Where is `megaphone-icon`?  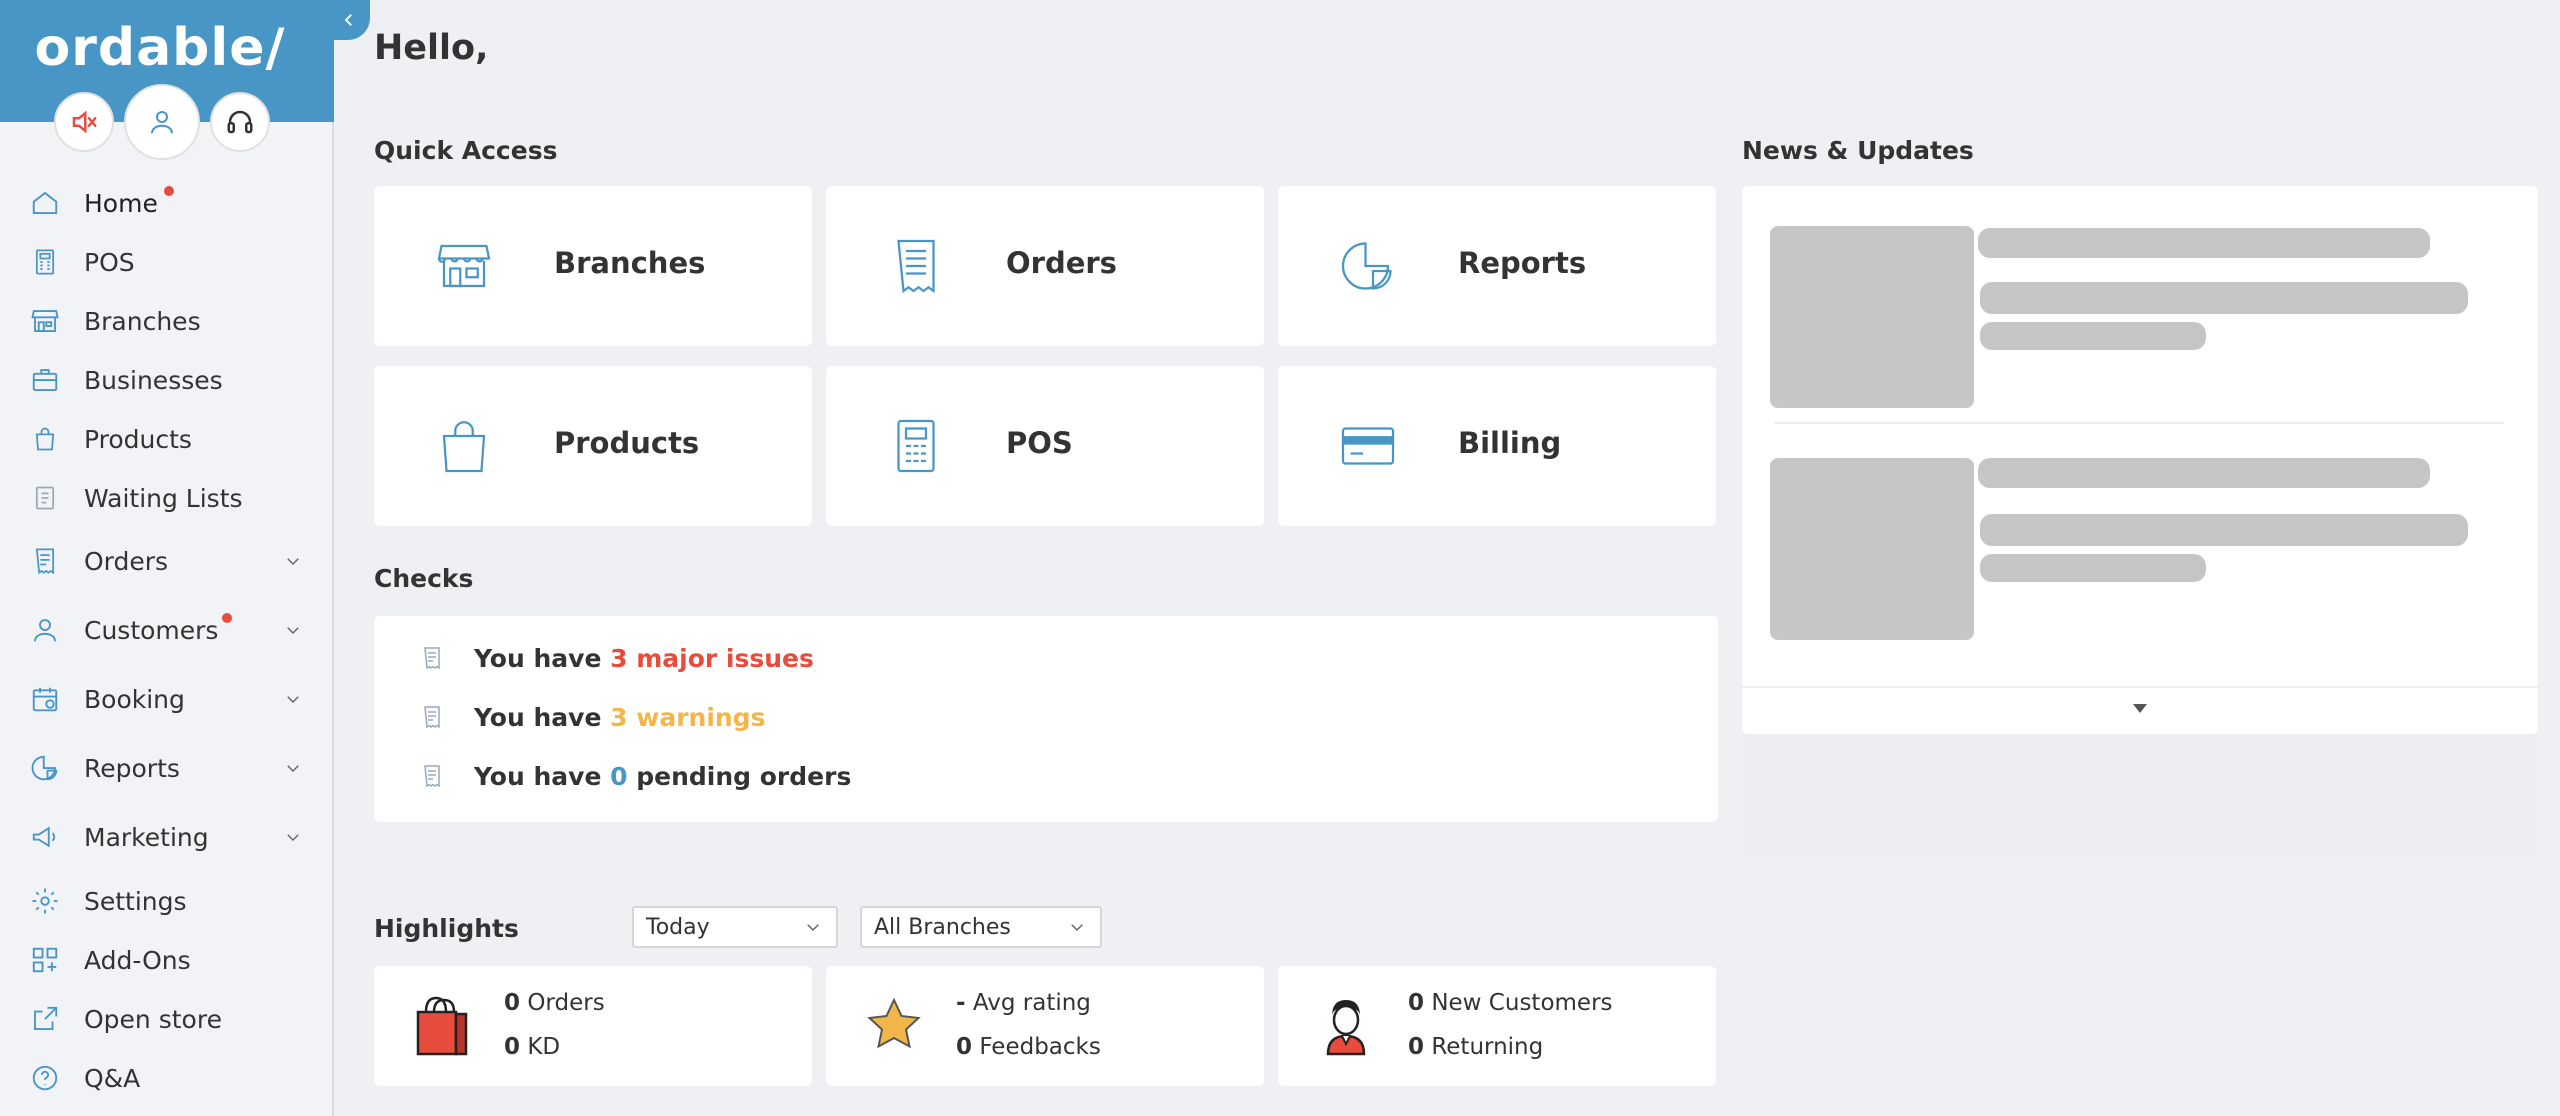
megaphone-icon is located at coordinates (45, 837).